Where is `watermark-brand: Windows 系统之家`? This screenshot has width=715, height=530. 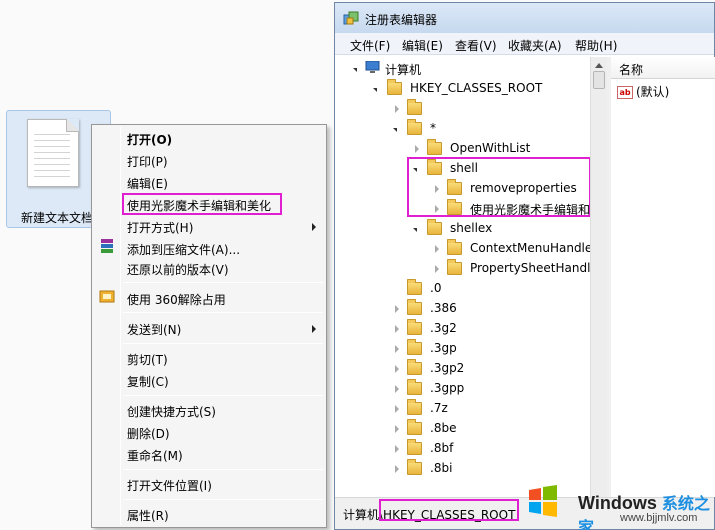
watermark-brand: Windows 系统之家 is located at coordinates (644, 511).